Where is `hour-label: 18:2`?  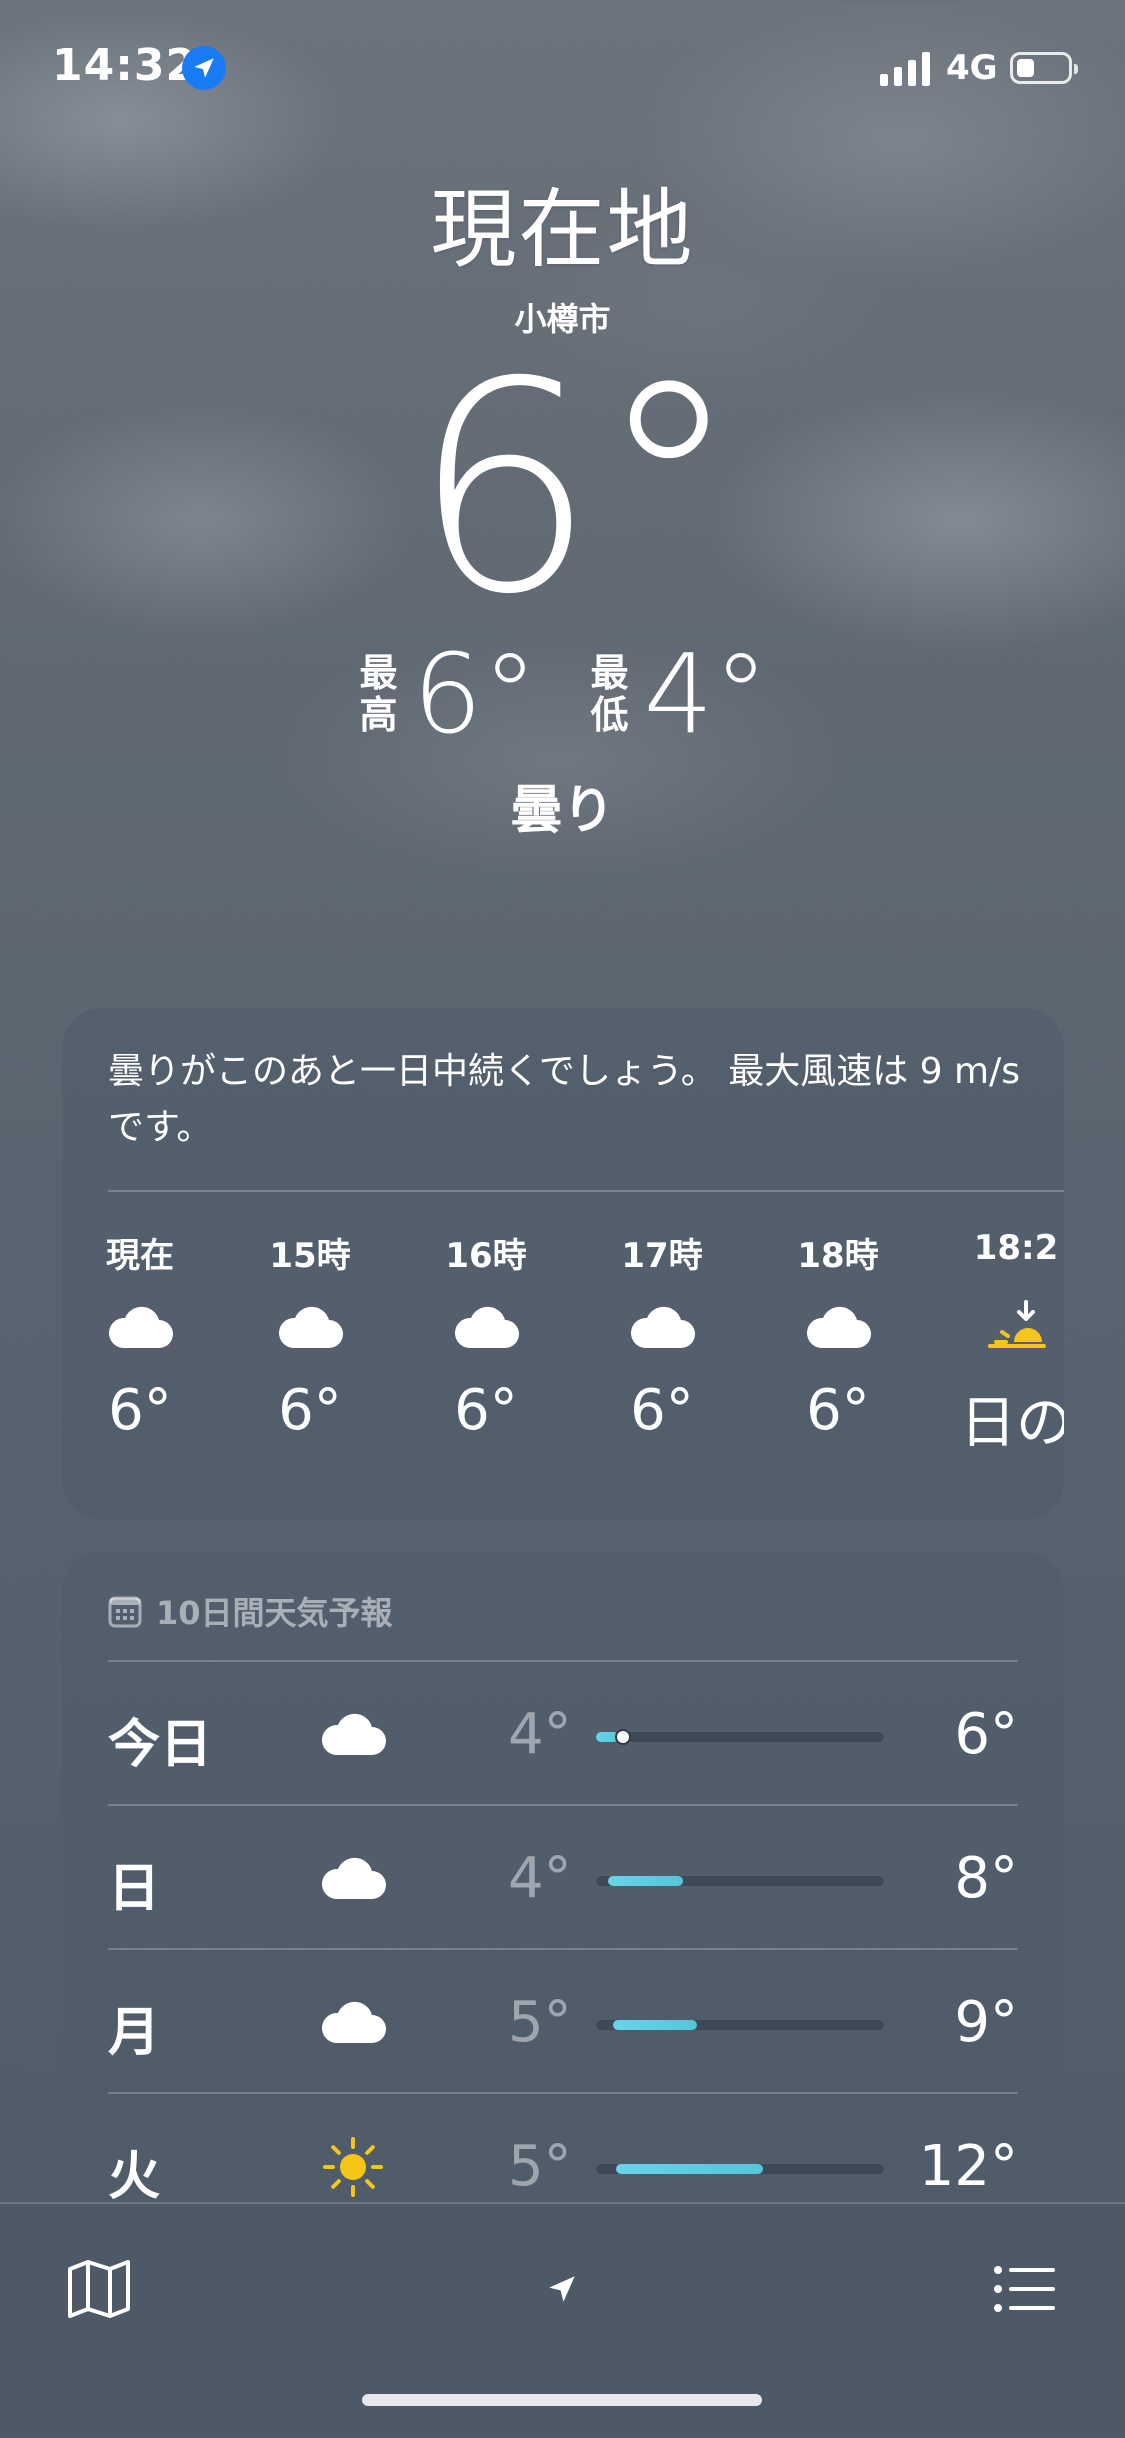 hour-label: 18:2 is located at coordinates (1016, 1248).